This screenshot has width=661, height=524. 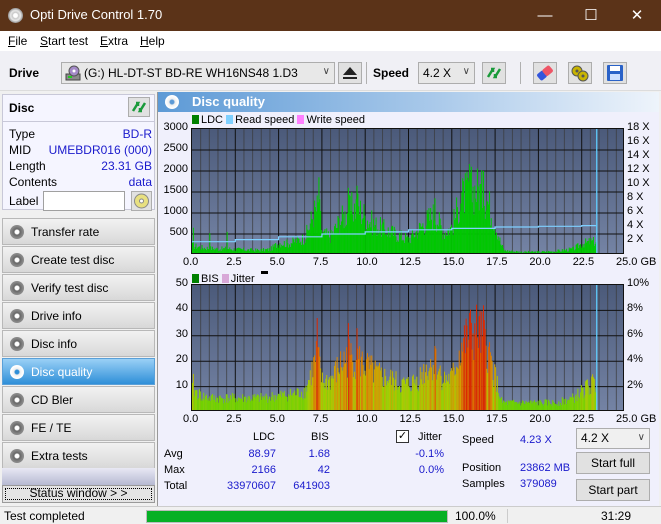 What do you see at coordinates (84, 201) in the screenshot?
I see `disc-label-input` at bounding box center [84, 201].